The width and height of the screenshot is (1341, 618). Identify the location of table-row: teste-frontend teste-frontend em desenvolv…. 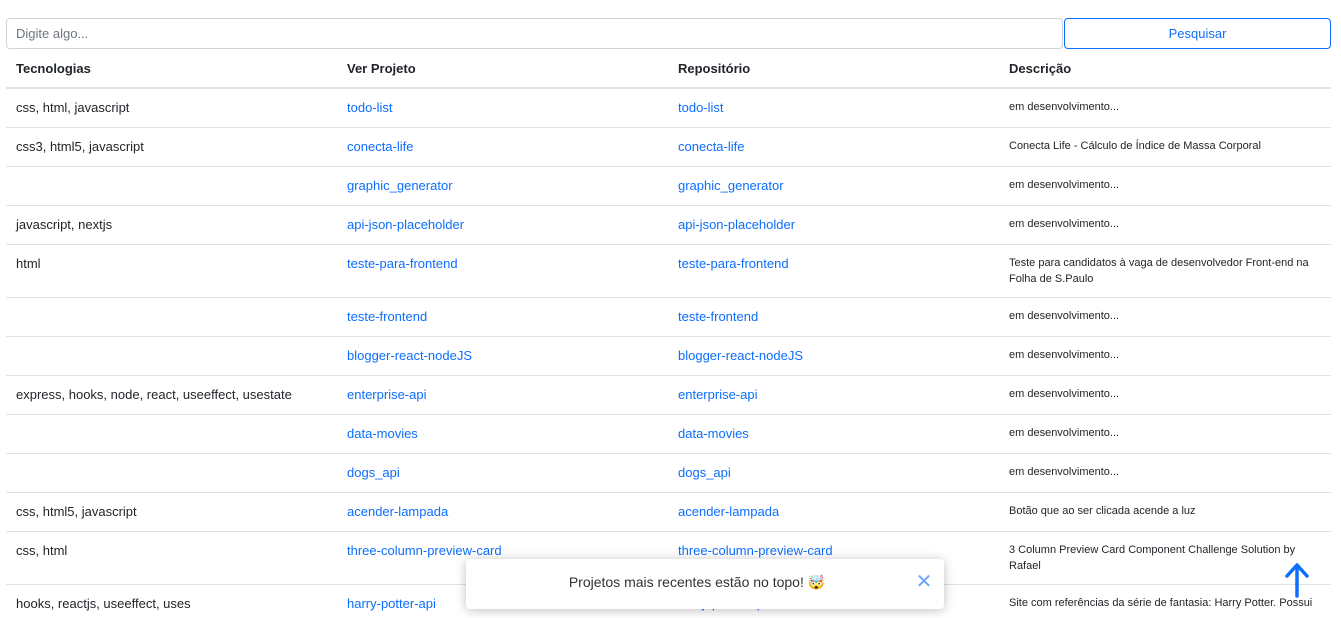
(668, 317).